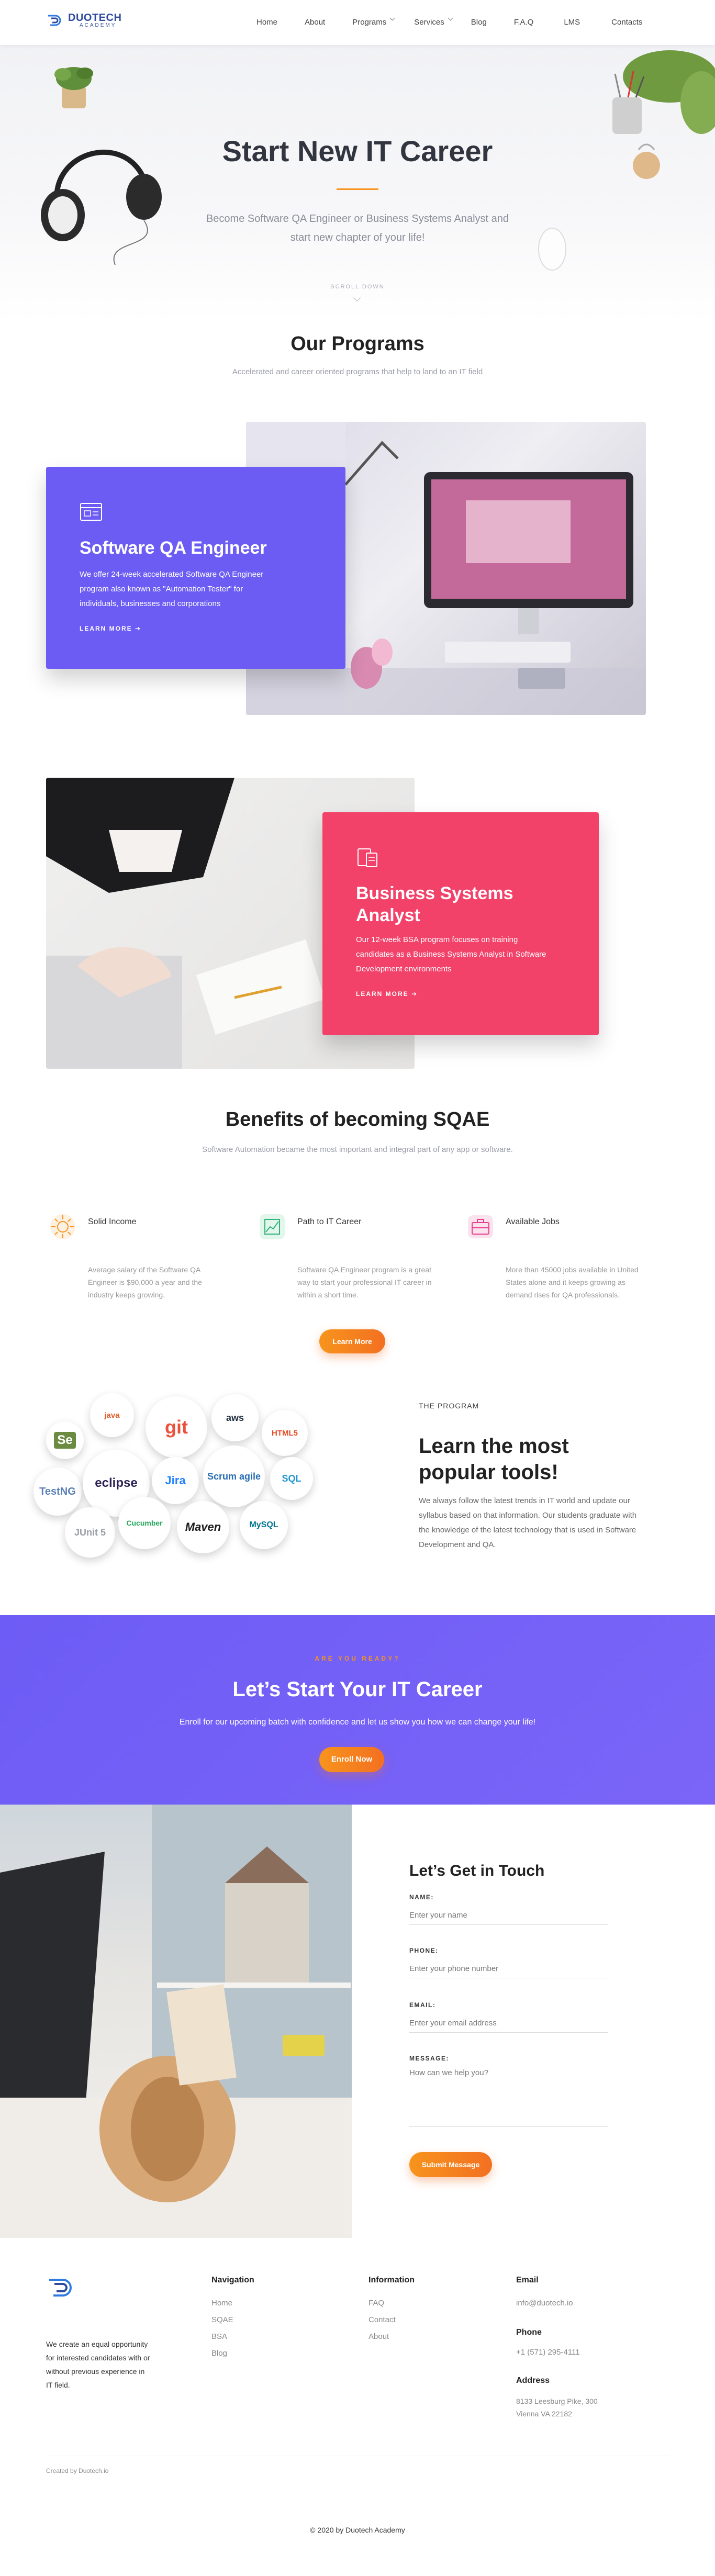 This screenshot has width=715, height=2576. I want to click on browser-icon, so click(91, 512).